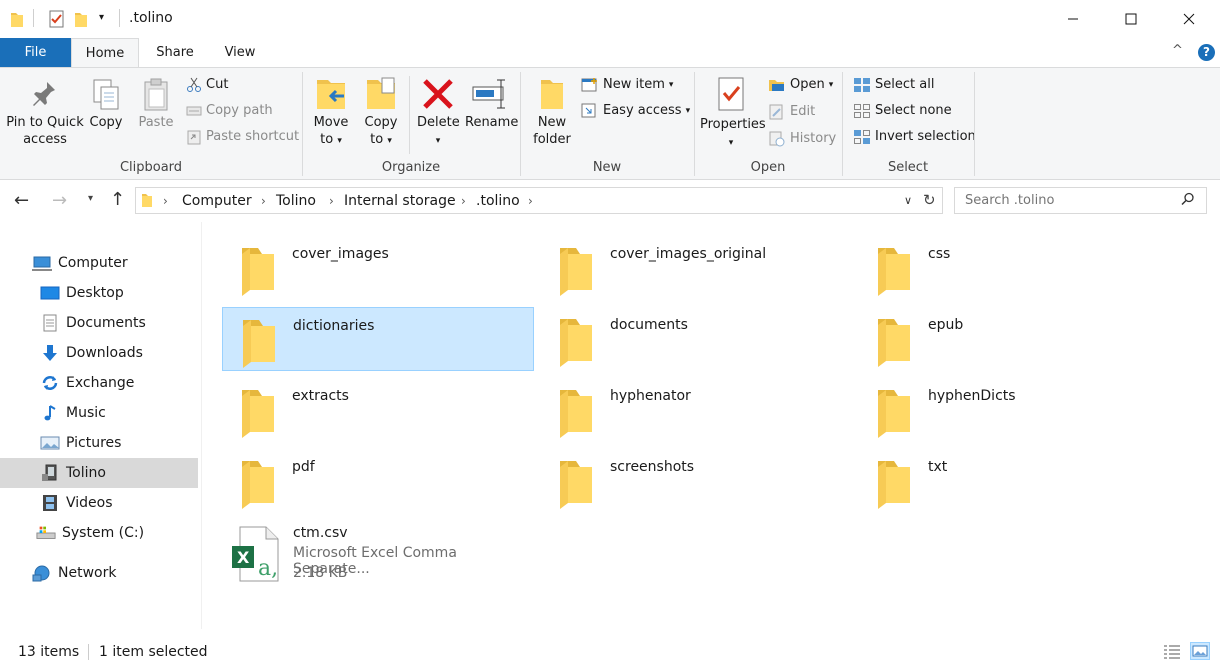  I want to click on nav-item-videos: Videos, so click(99, 503).